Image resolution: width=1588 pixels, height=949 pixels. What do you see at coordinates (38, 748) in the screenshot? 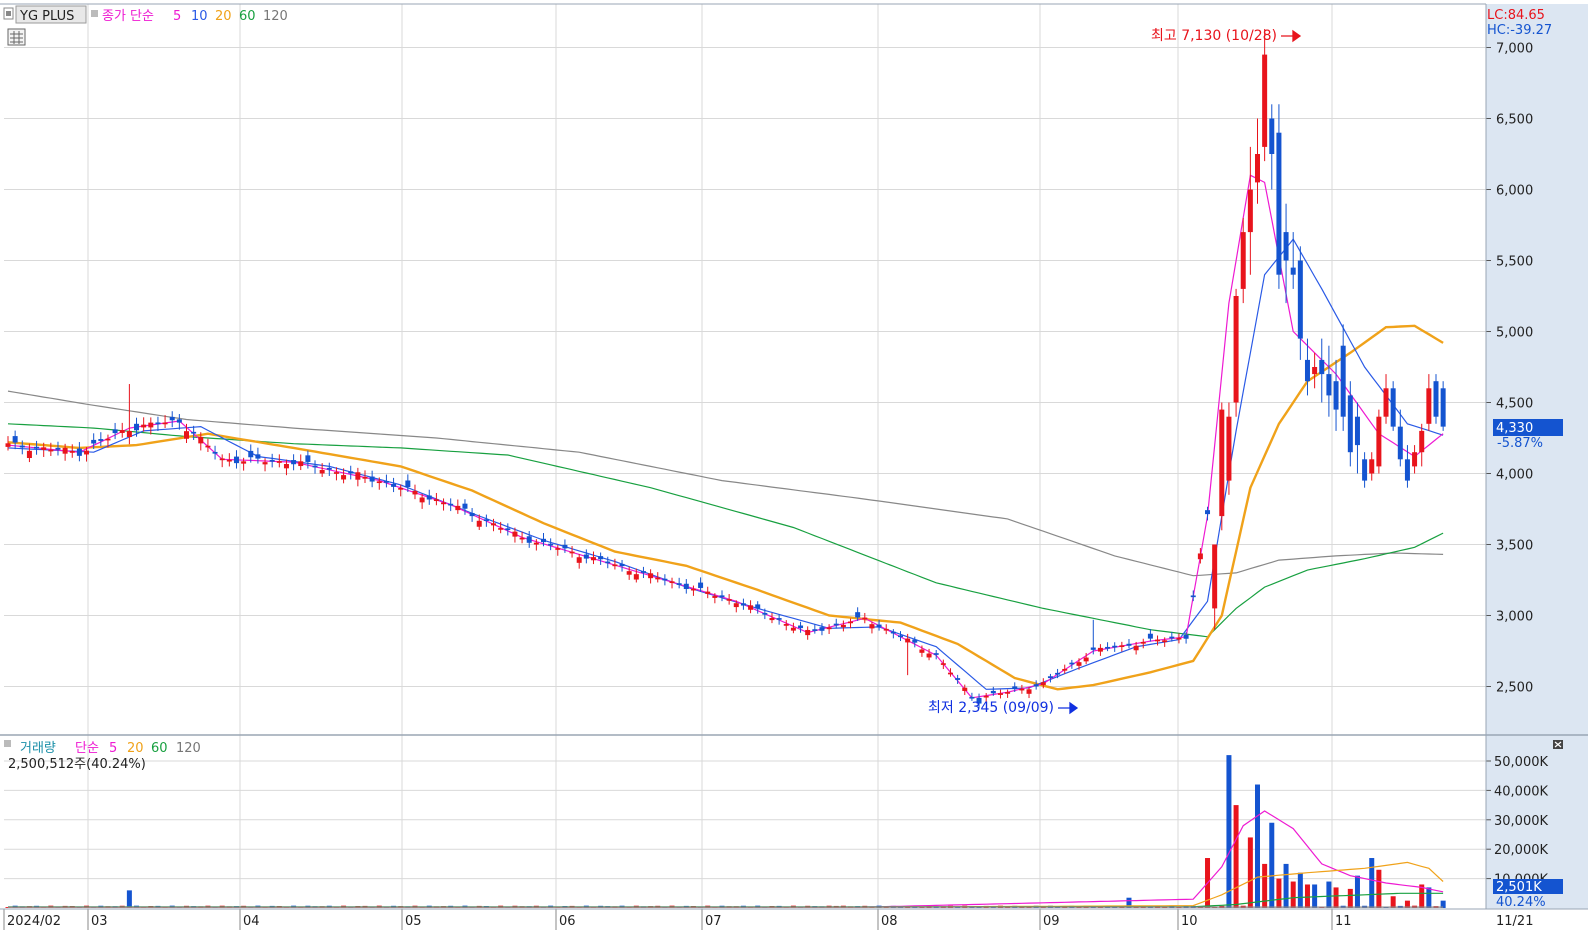
I see `volume-label: 거래량` at bounding box center [38, 748].